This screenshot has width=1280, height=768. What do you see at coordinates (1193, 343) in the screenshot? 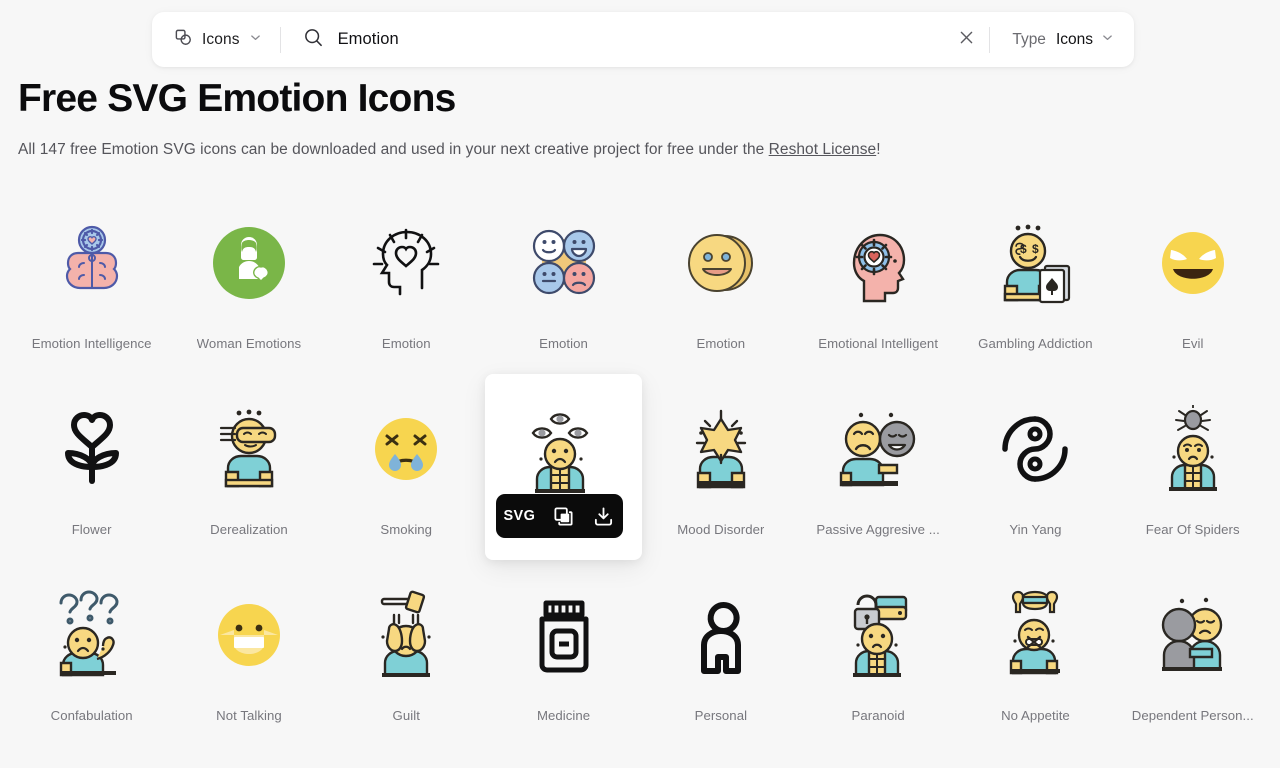
I see `icon-label: Evil` at bounding box center [1193, 343].